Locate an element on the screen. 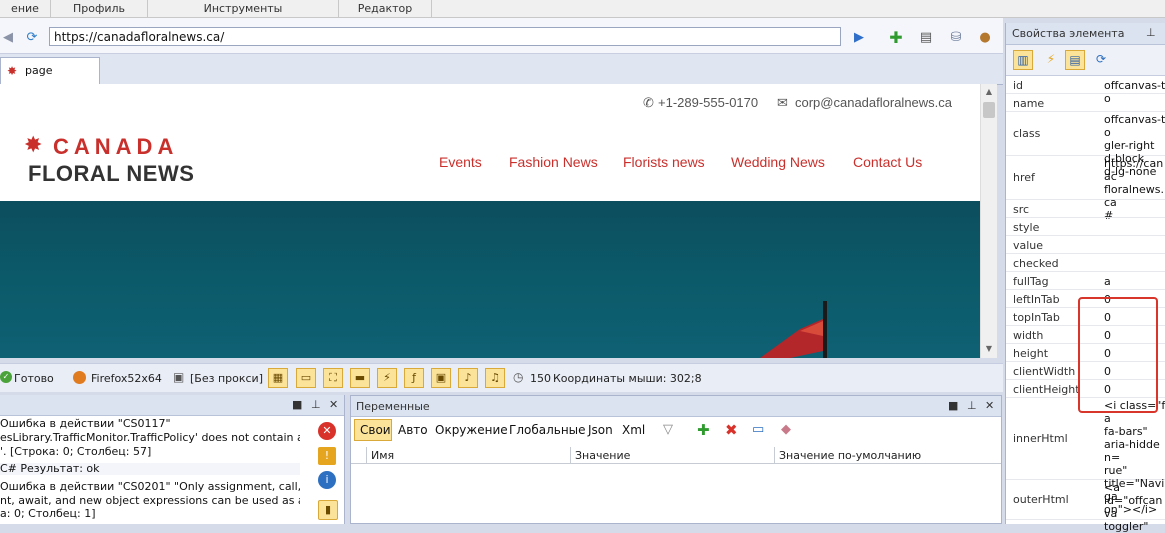  column-value: Значение is located at coordinates (673, 455).